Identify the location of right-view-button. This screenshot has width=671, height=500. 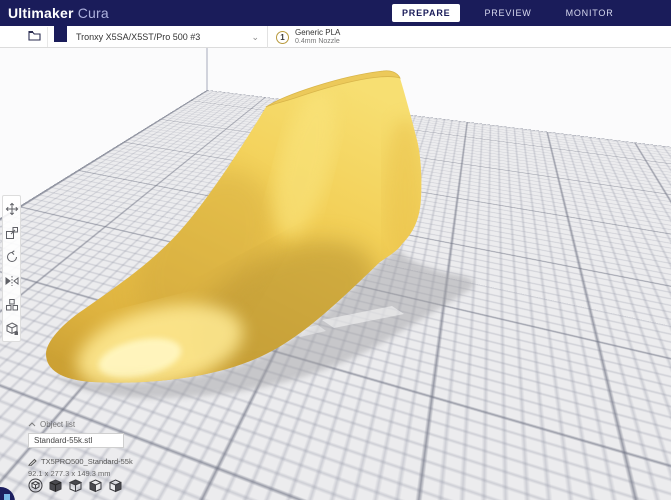
(115, 485).